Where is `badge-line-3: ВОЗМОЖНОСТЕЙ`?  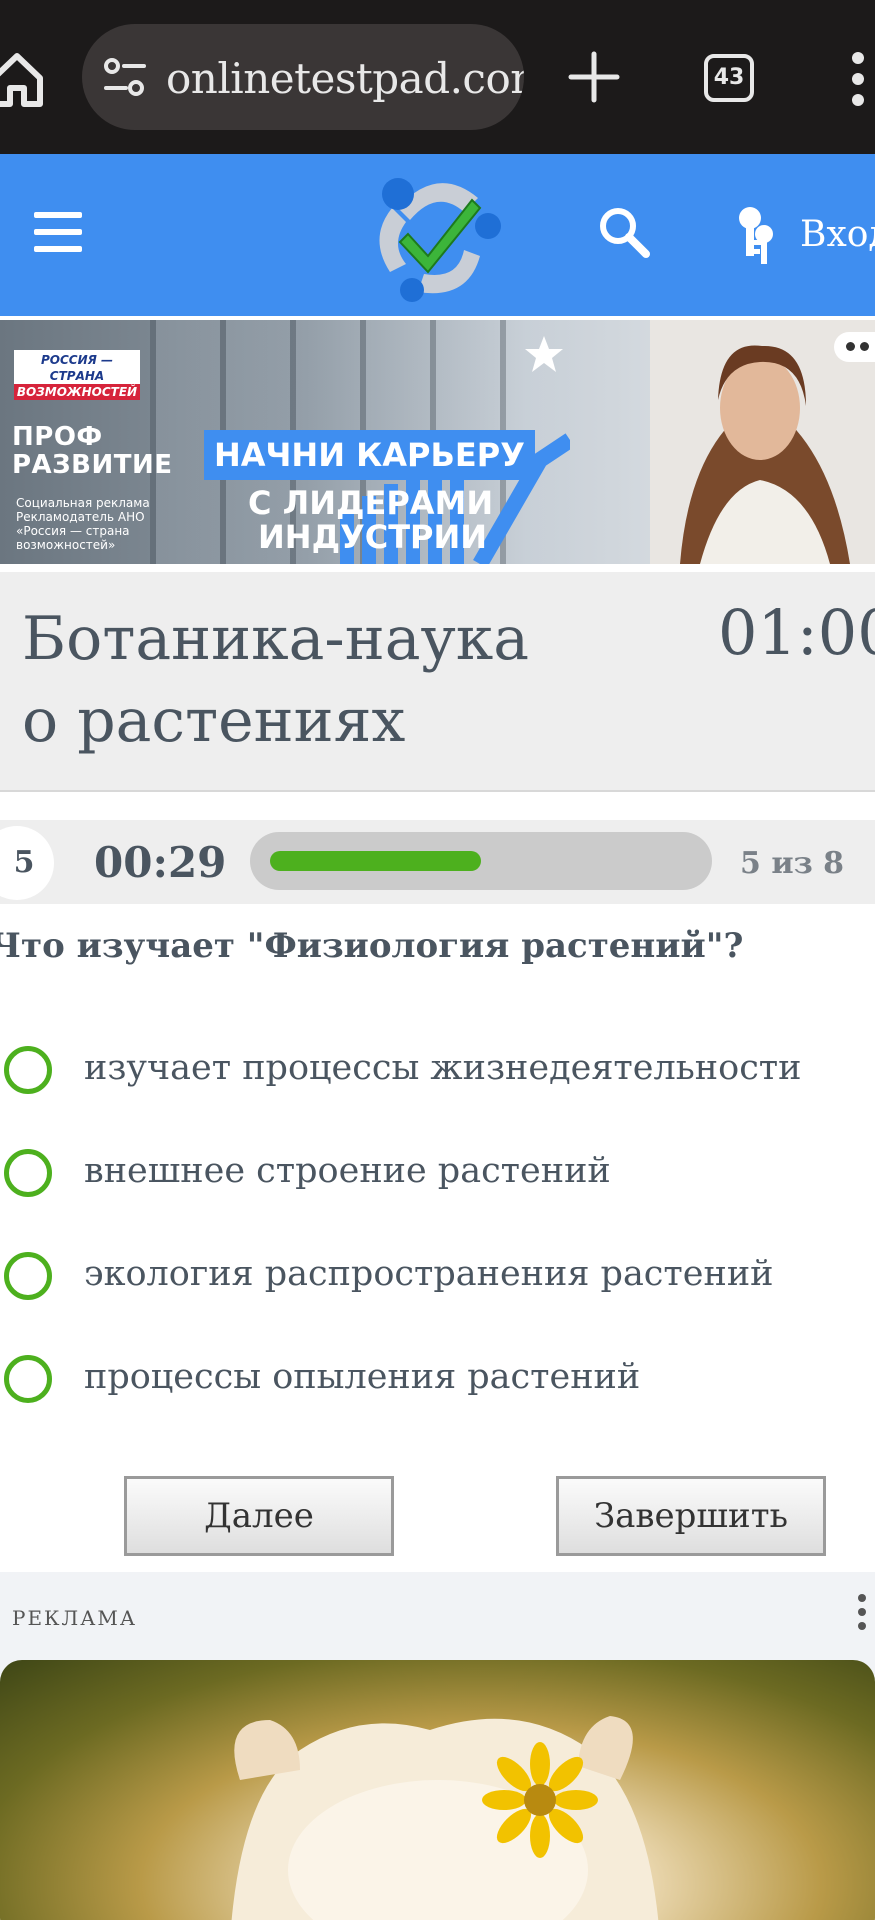 badge-line-3: ВОЗМОЖНОСТЕЙ is located at coordinates (77, 392).